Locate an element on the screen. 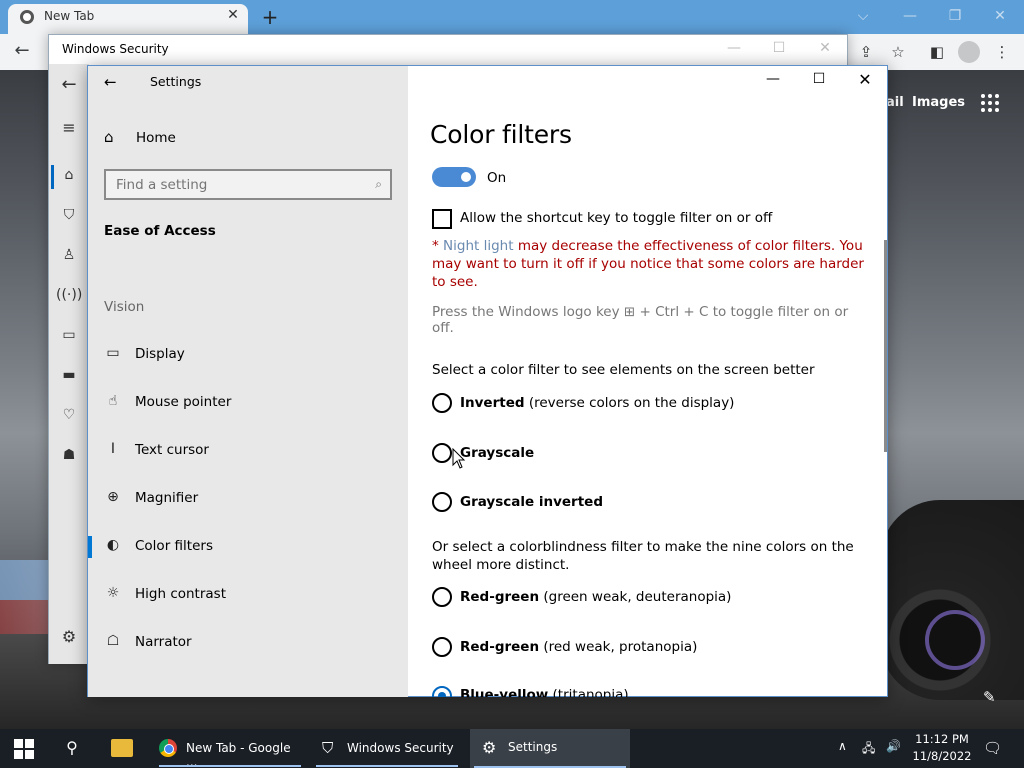  tray-overflow-chevron-icon: ∧ is located at coordinates (842, 746).